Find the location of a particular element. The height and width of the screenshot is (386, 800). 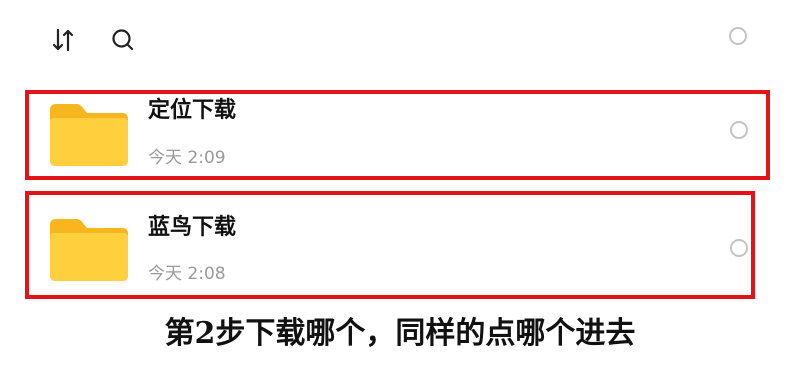

file-time: 今天 2:08 is located at coordinates (187, 274).